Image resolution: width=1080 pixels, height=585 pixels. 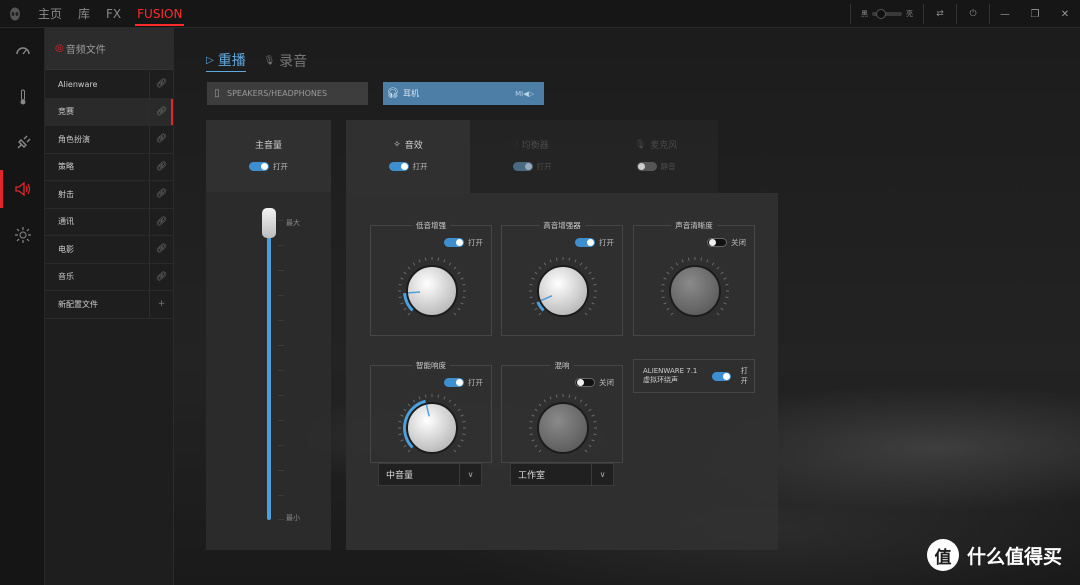 I want to click on treble-boost-knob, so click(x=563, y=291).